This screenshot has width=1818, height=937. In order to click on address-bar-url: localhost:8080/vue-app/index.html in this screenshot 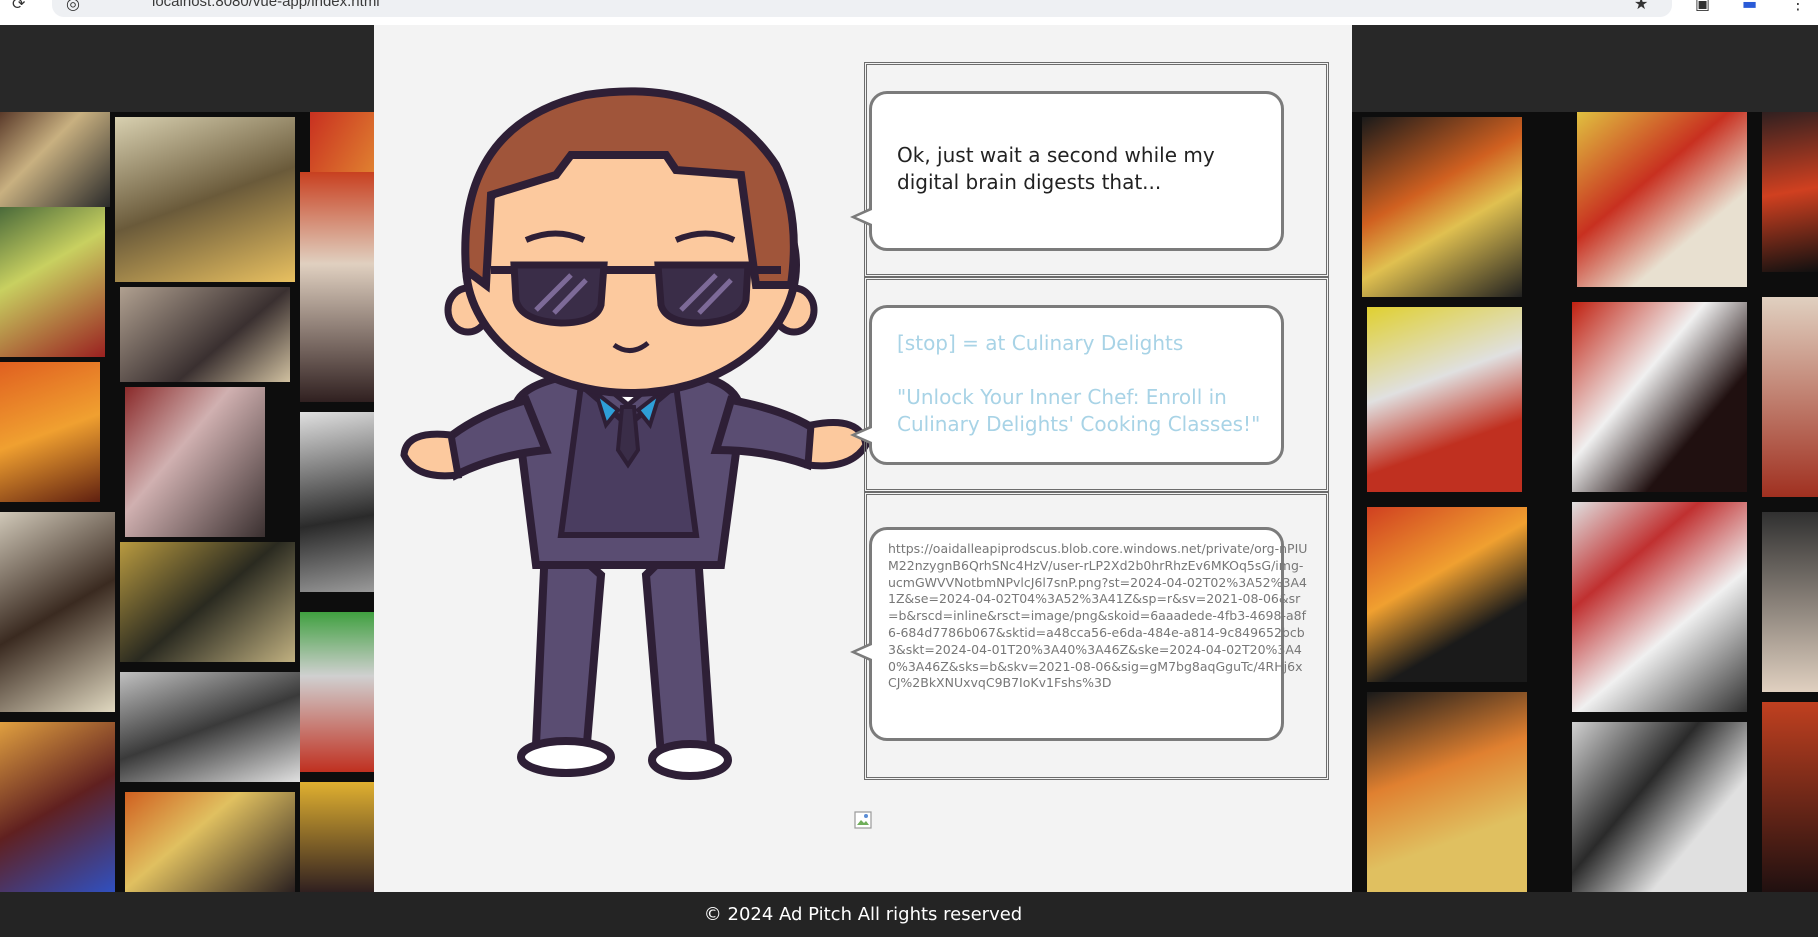, I will do `click(266, 5)`.